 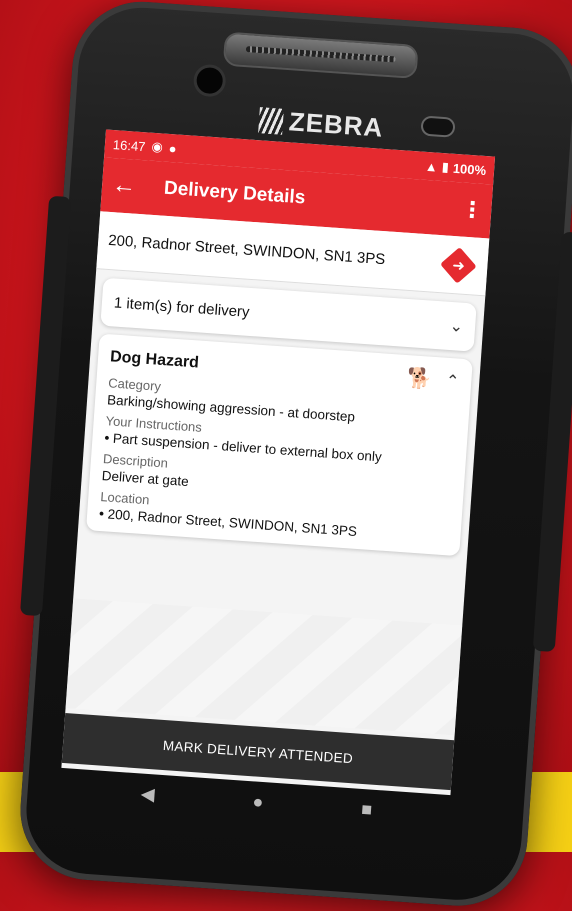 What do you see at coordinates (209, 80) in the screenshot?
I see `front-camera` at bounding box center [209, 80].